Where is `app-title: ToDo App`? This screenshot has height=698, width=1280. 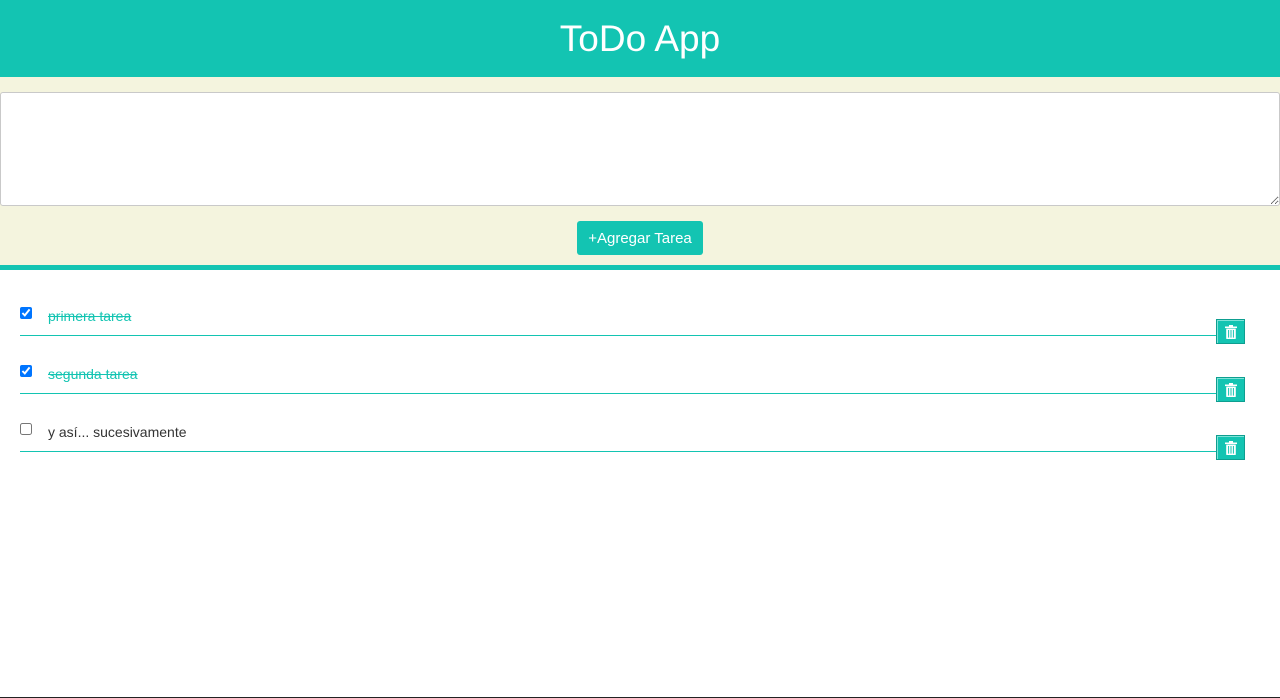 app-title: ToDo App is located at coordinates (640, 38).